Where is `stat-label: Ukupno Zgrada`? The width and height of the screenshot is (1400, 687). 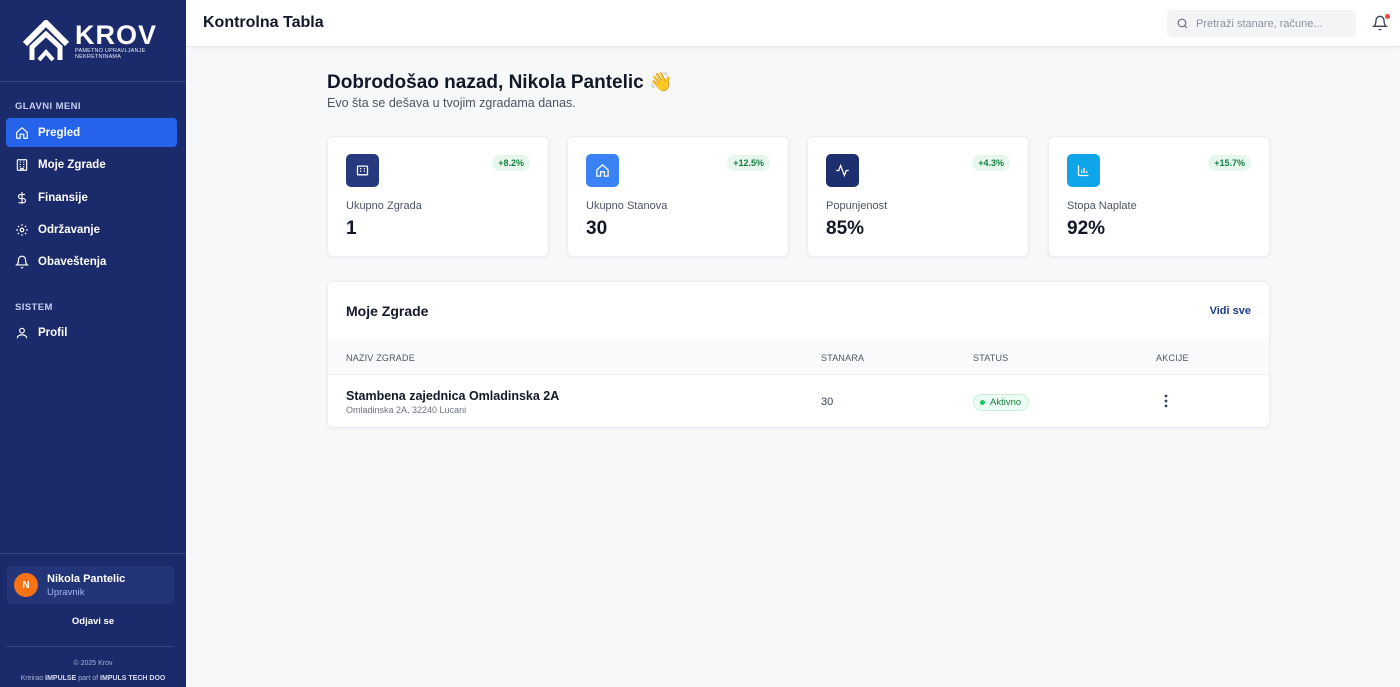 stat-label: Ukupno Zgrada is located at coordinates (384, 206).